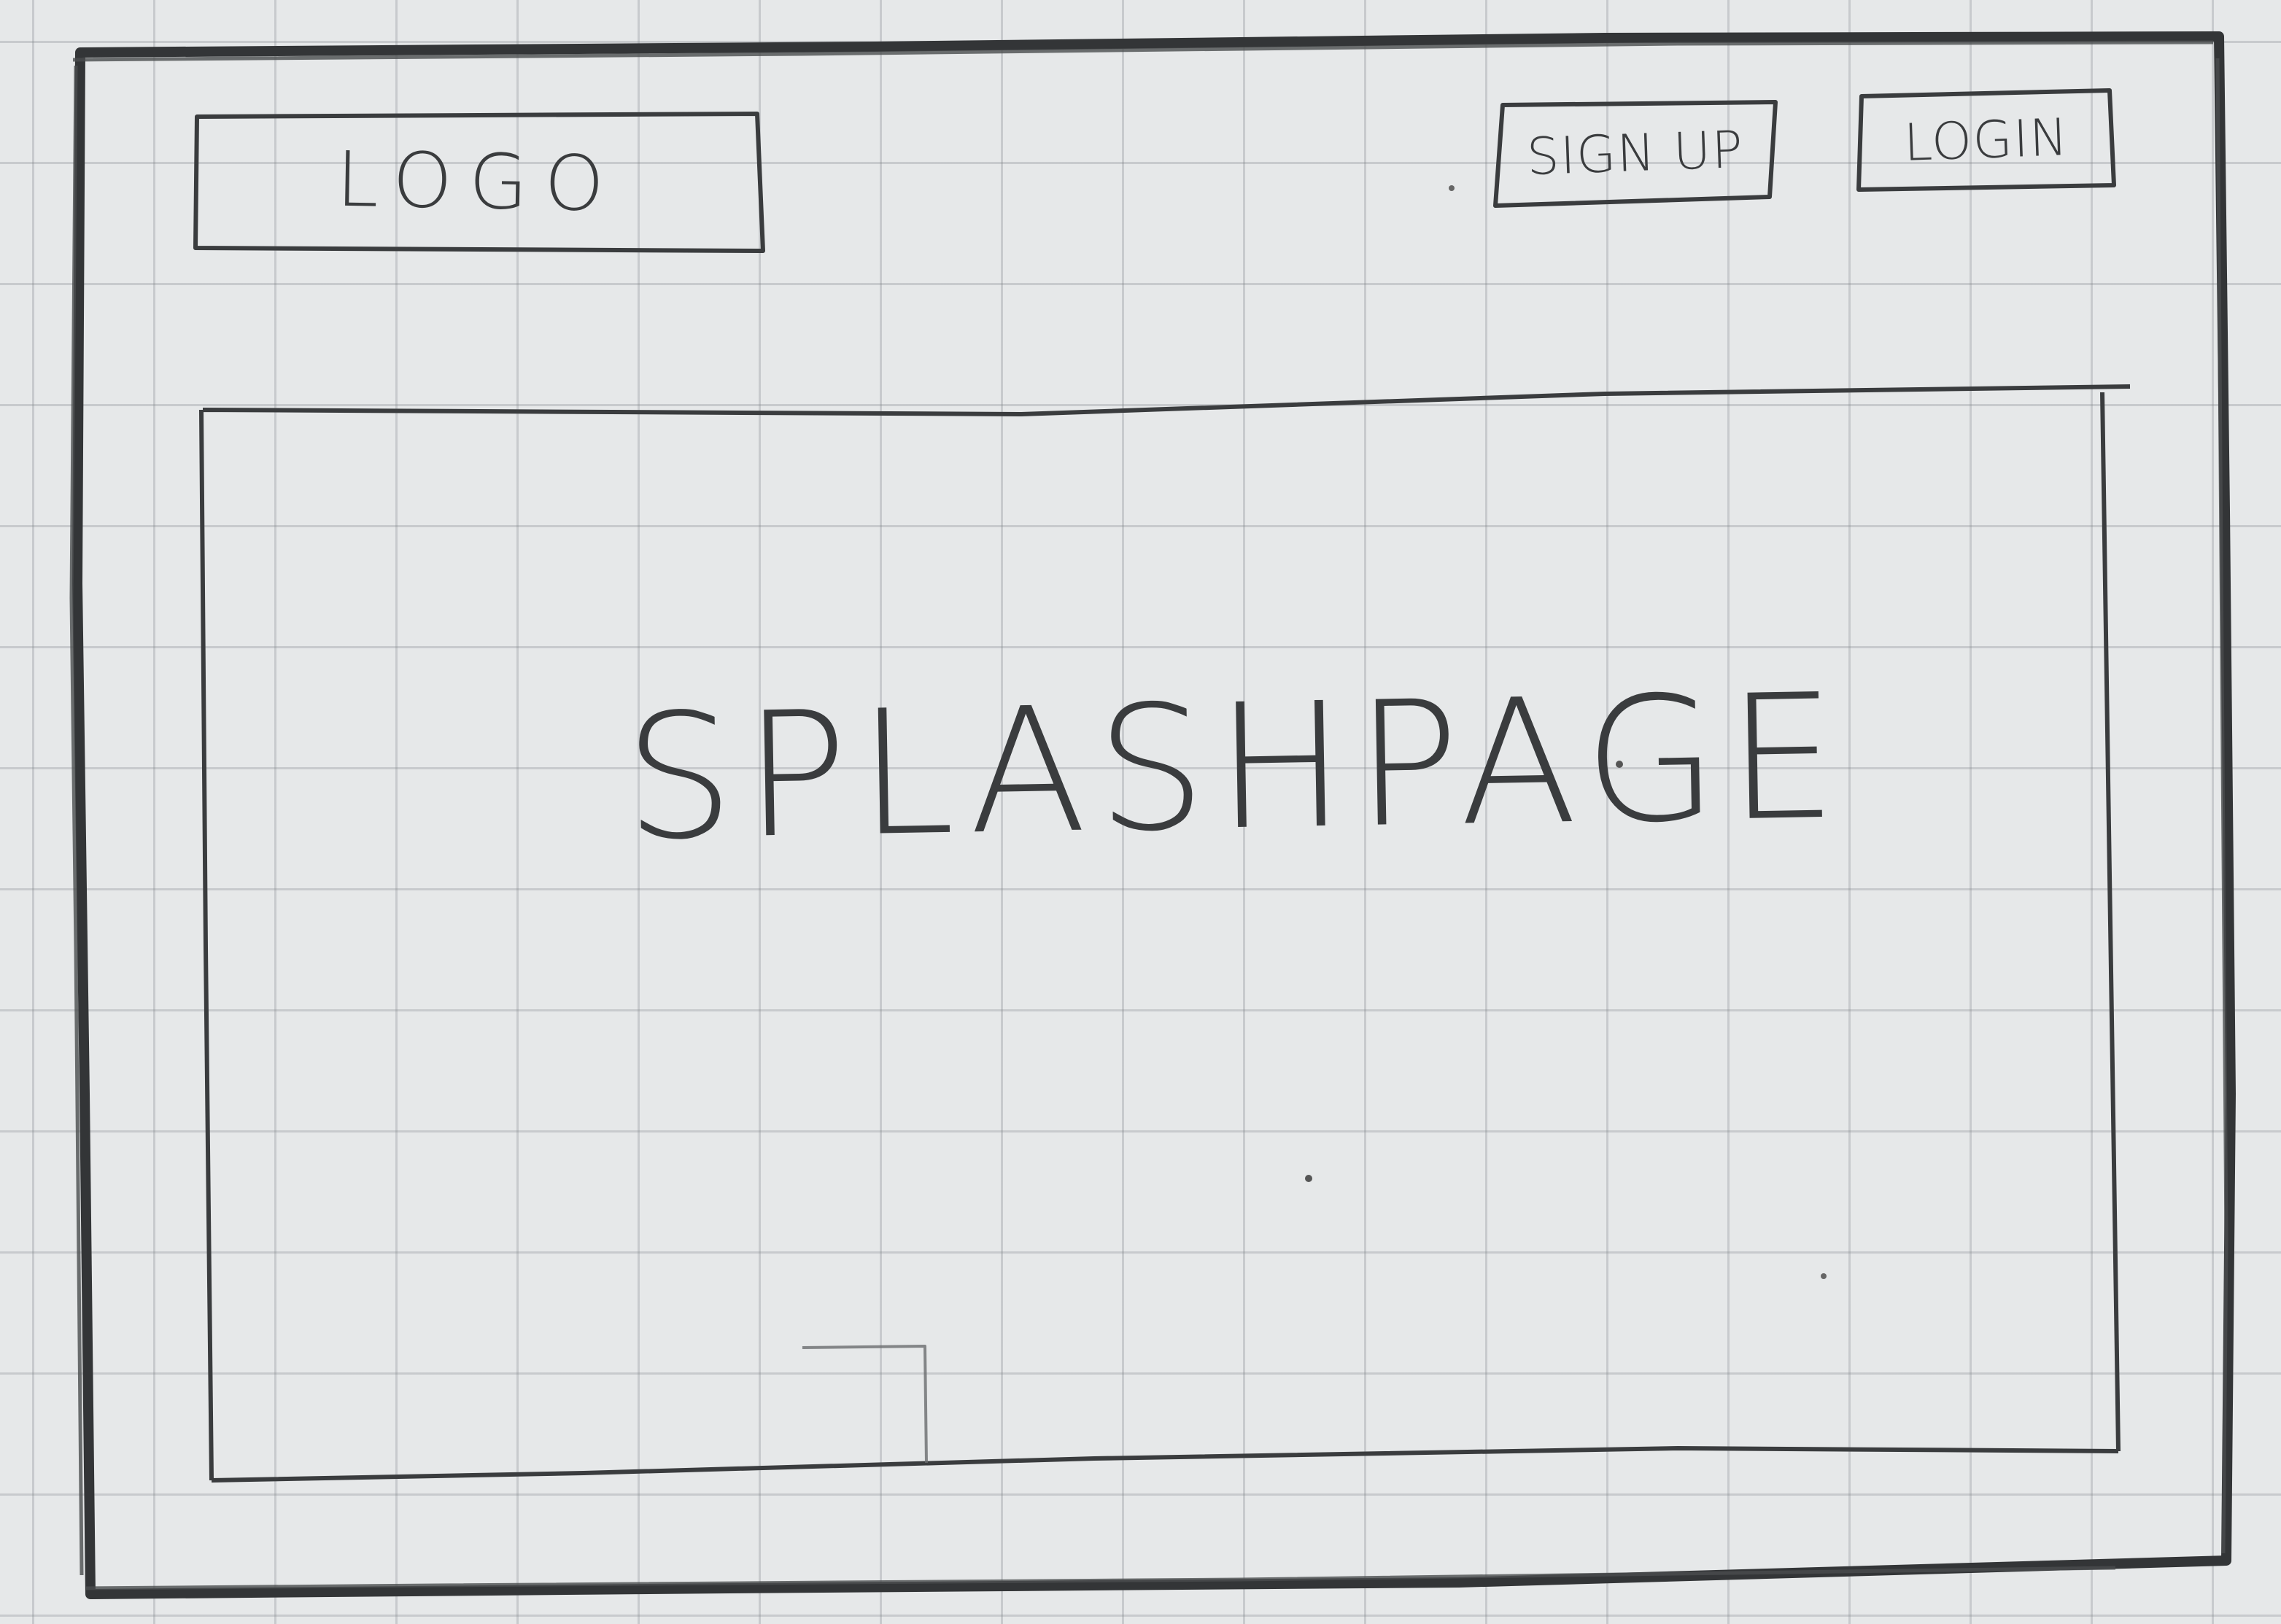 Image resolution: width=2281 pixels, height=1624 pixels. I want to click on logo: LOGO, so click(478, 181).